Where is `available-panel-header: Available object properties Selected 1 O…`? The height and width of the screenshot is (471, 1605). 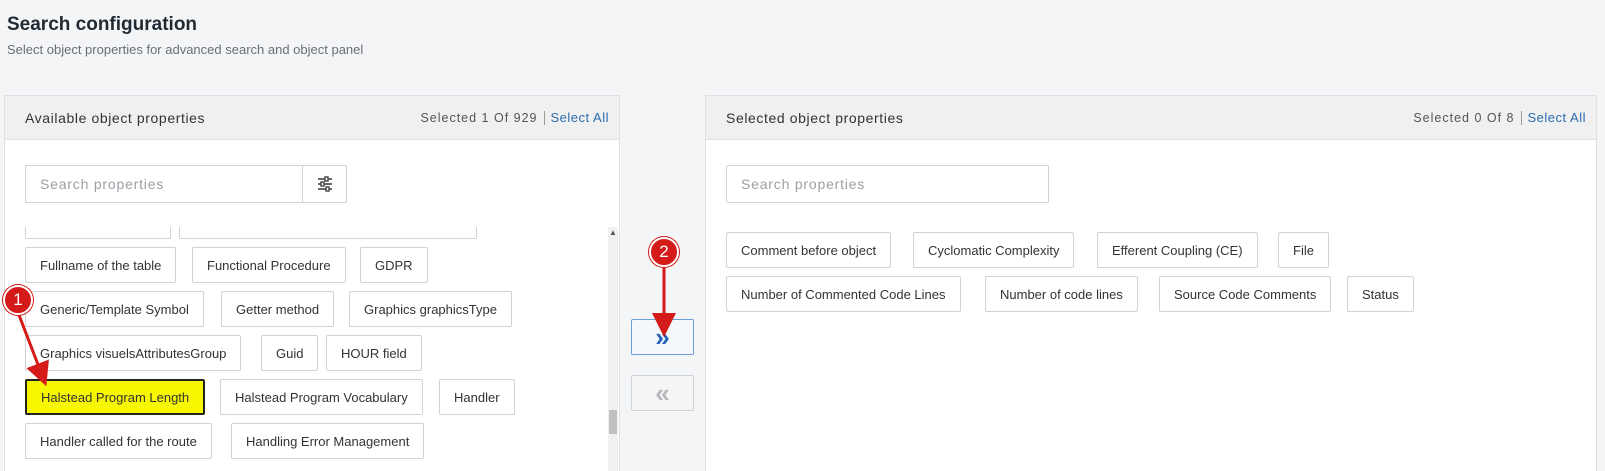
available-panel-header: Available object properties Selected 1 O… is located at coordinates (312, 118).